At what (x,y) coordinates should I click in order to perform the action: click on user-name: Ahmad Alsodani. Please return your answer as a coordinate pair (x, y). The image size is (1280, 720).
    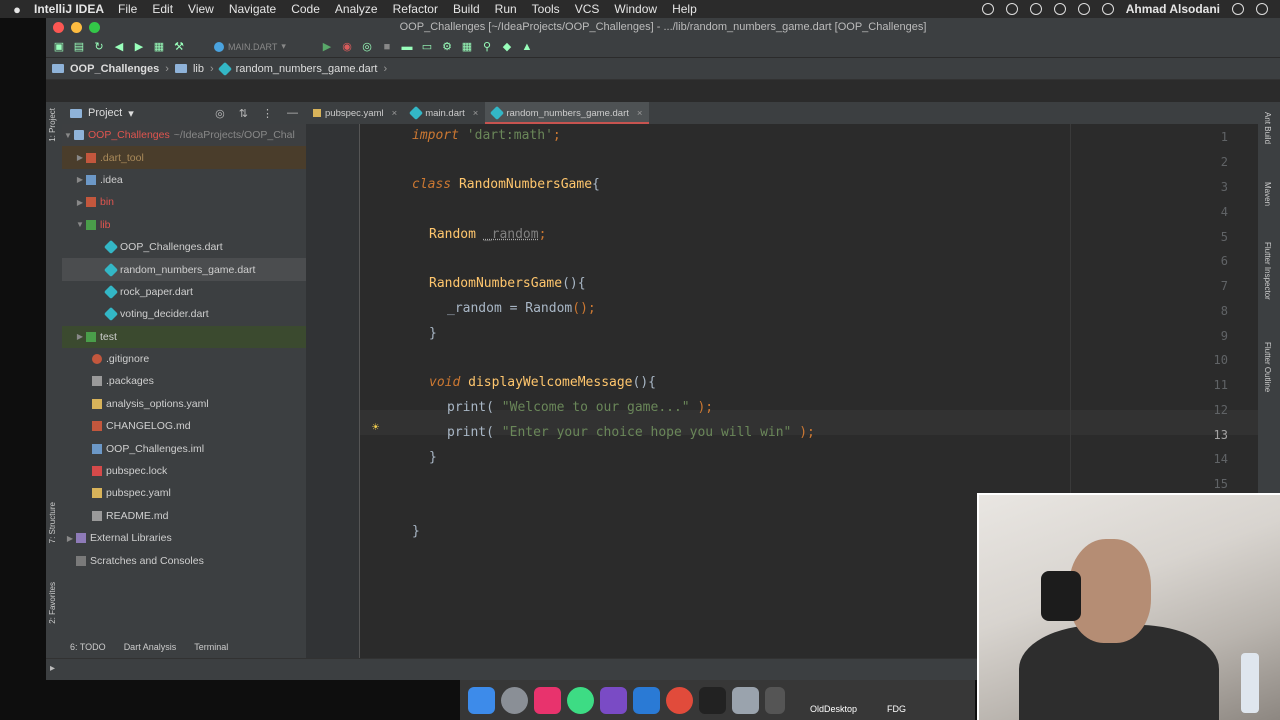
    Looking at the image, I should click on (1173, 9).